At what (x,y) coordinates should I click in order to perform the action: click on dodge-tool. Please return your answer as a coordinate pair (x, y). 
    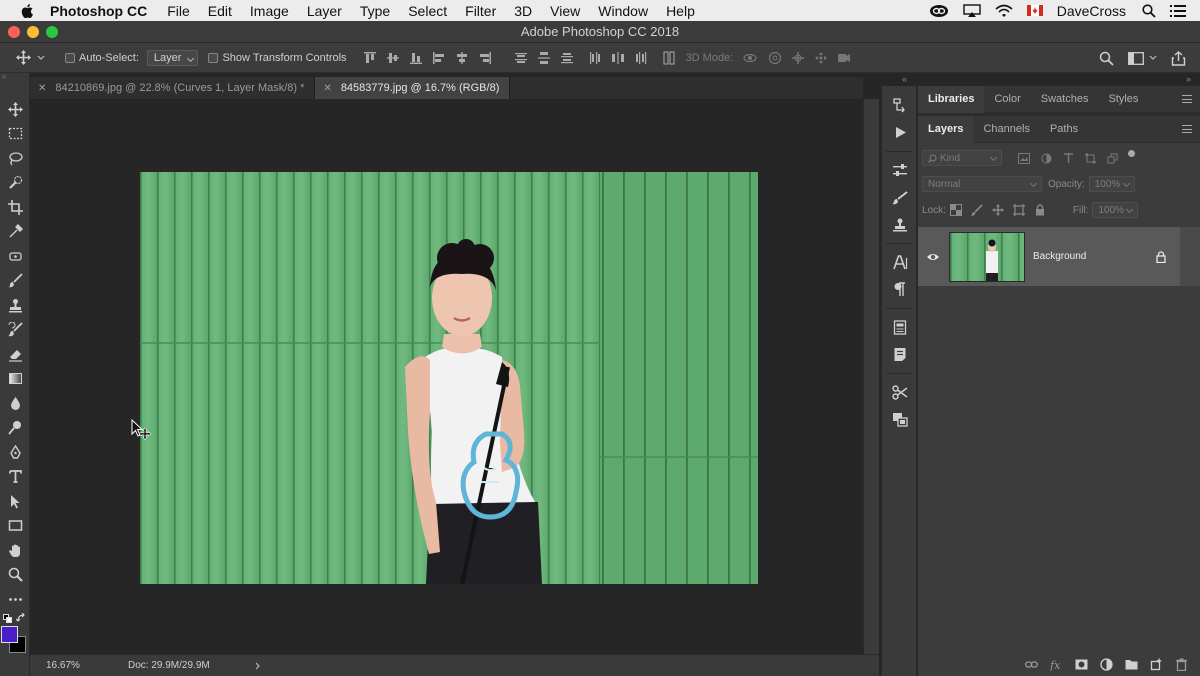
    Looking at the image, I should click on (15, 428).